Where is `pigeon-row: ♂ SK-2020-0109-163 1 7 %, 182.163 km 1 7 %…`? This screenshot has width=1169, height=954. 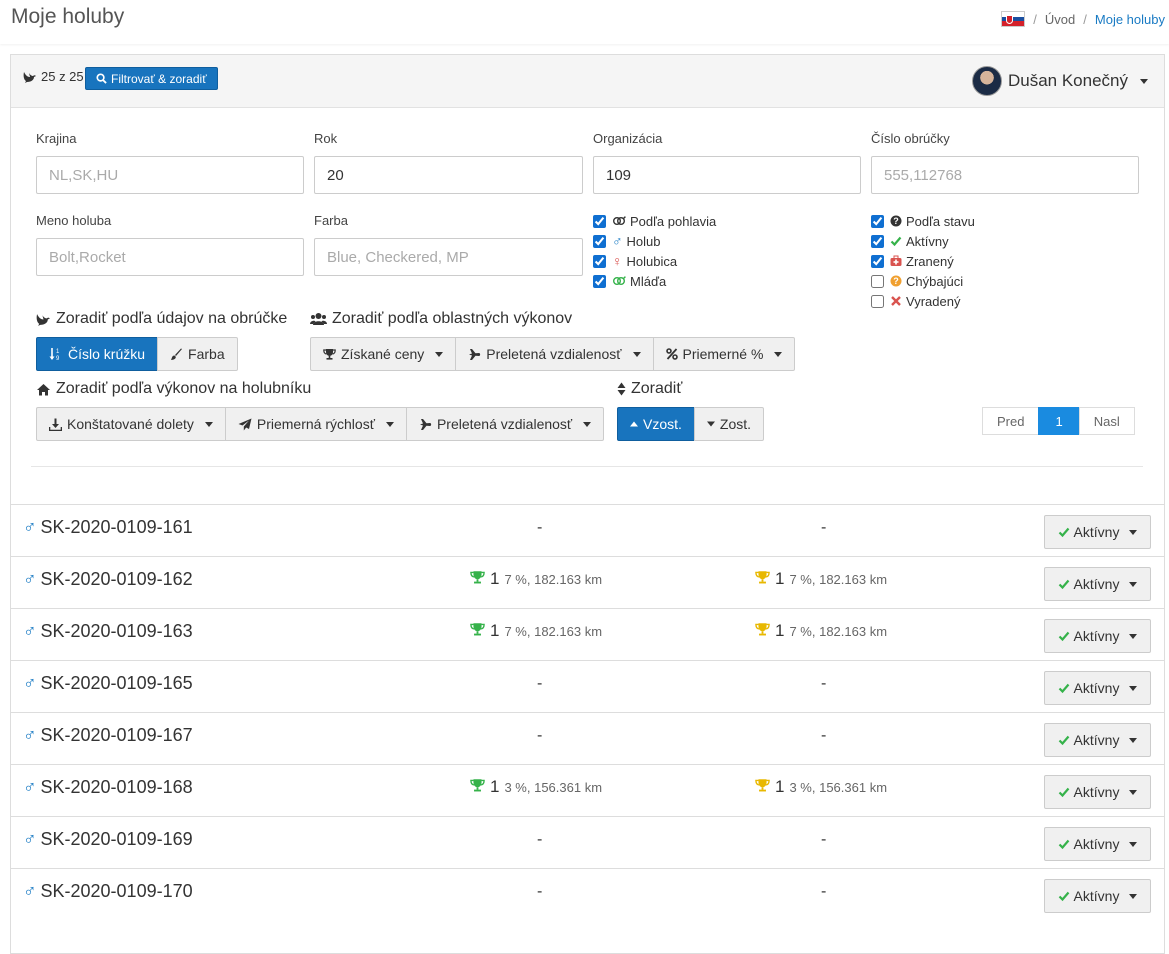
pigeon-row: ♂ SK-2020-0109-163 1 7 %, 182.163 km 1 7 %… is located at coordinates (587, 634).